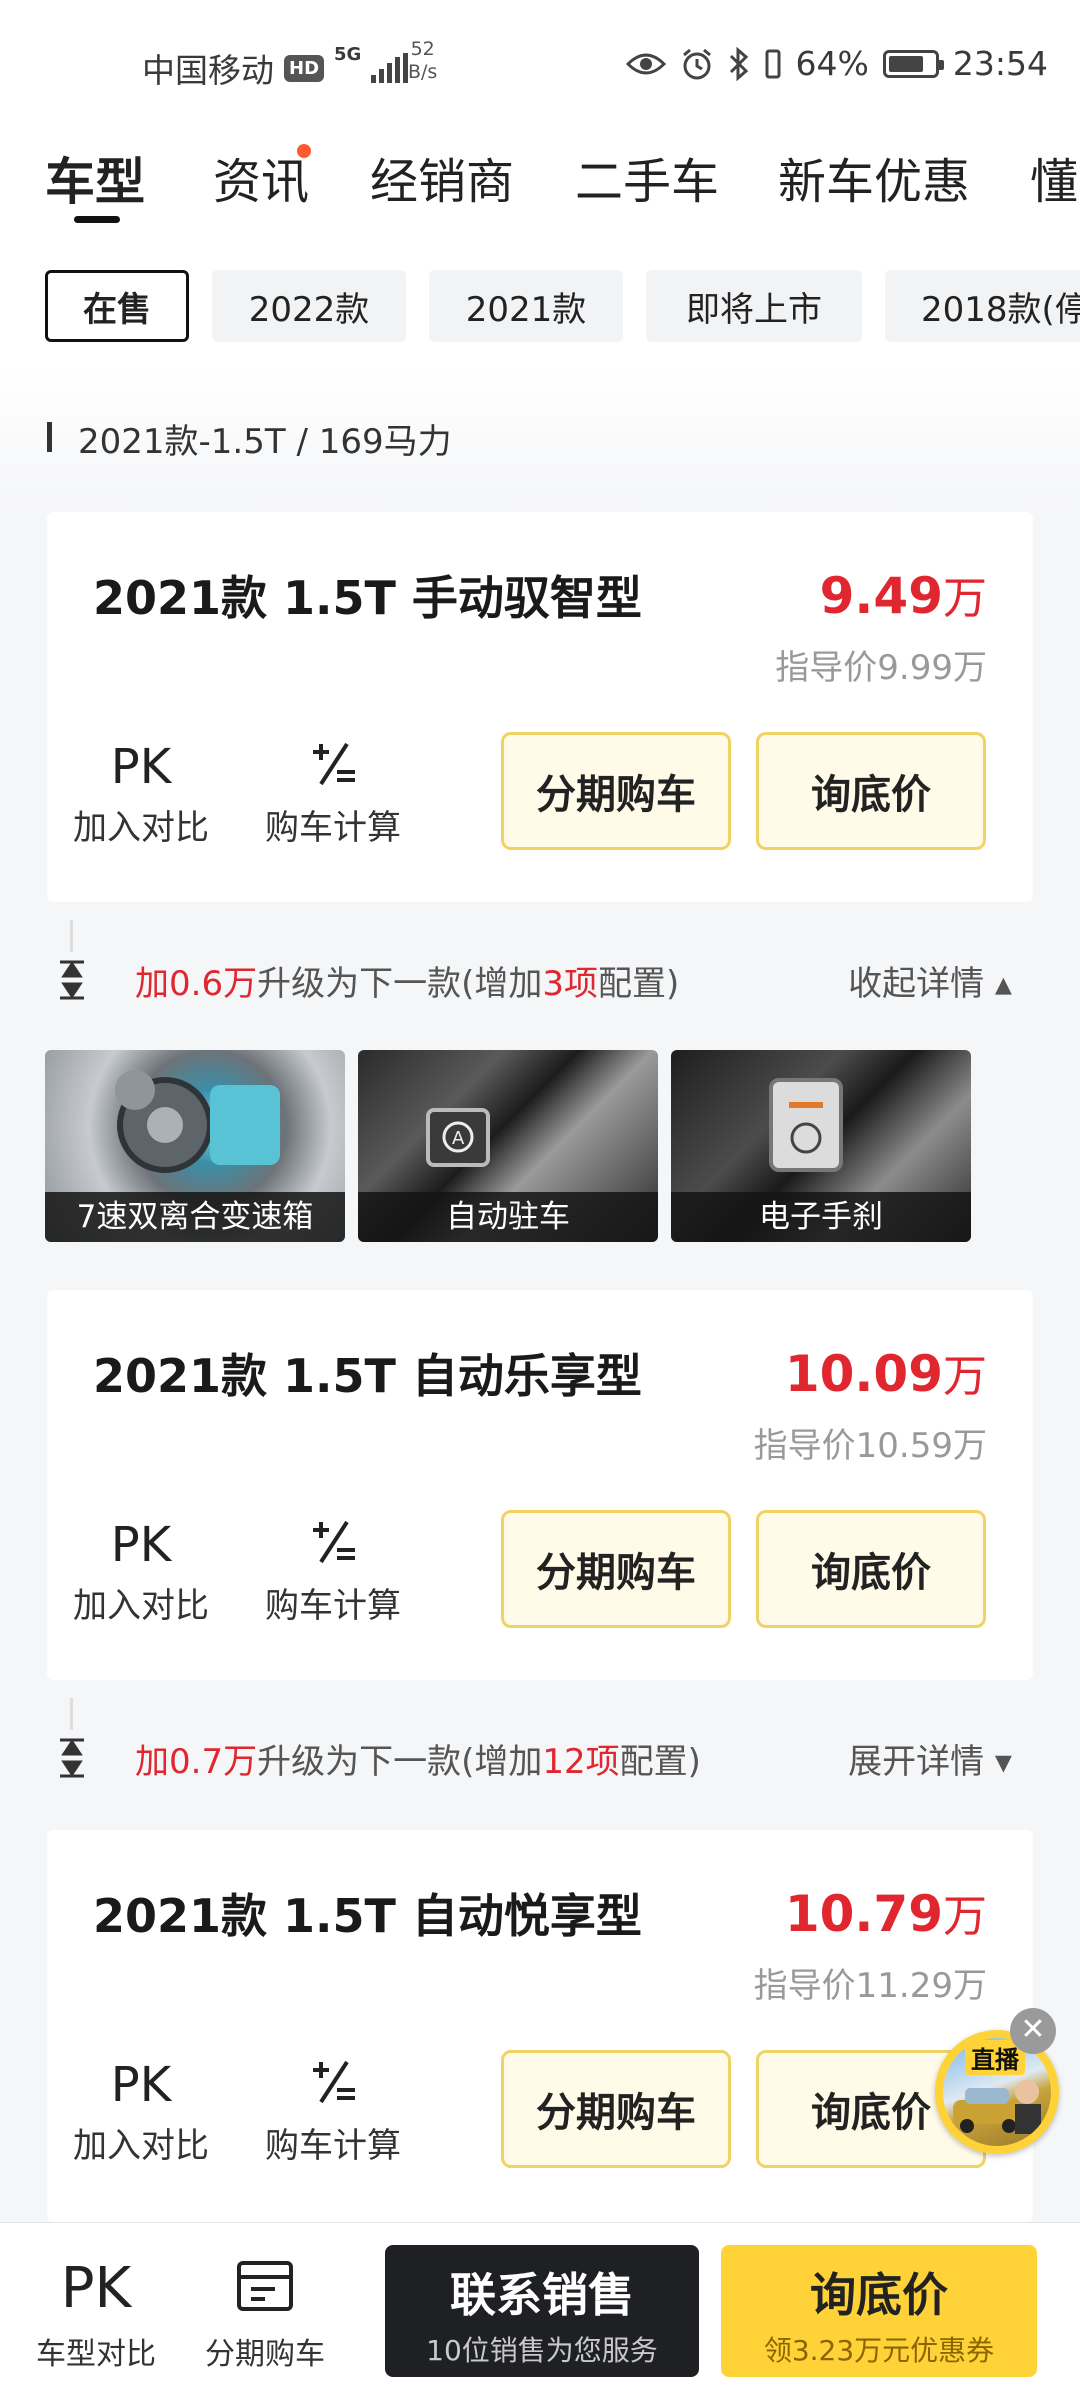 The height and width of the screenshot is (2400, 1080). What do you see at coordinates (261, 177) in the screenshot?
I see `tab-news: 资讯` at bounding box center [261, 177].